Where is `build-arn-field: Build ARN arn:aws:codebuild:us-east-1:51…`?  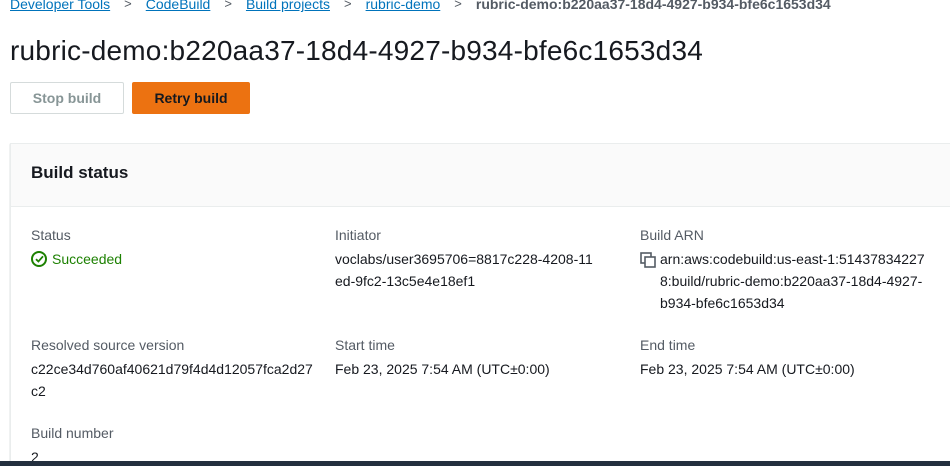
build-arn-field: Build ARN arn:aws:codebuild:us-east-1:51… is located at coordinates (783, 269).